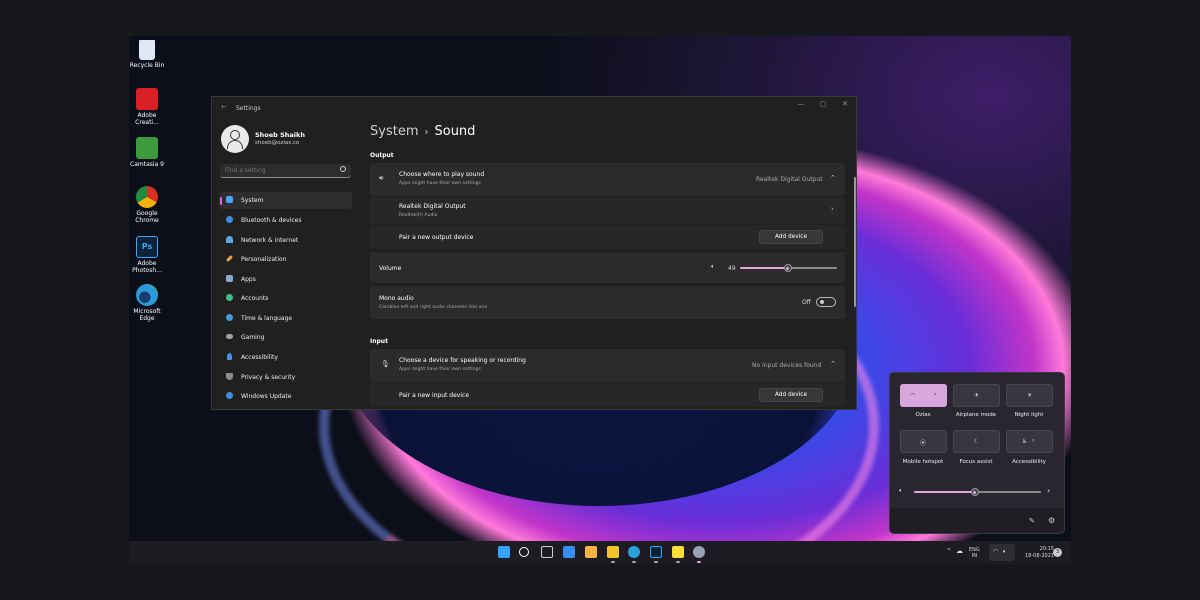  What do you see at coordinates (923, 395) in the screenshot?
I see `quick-tile-wifi: ◠ ›` at bounding box center [923, 395].